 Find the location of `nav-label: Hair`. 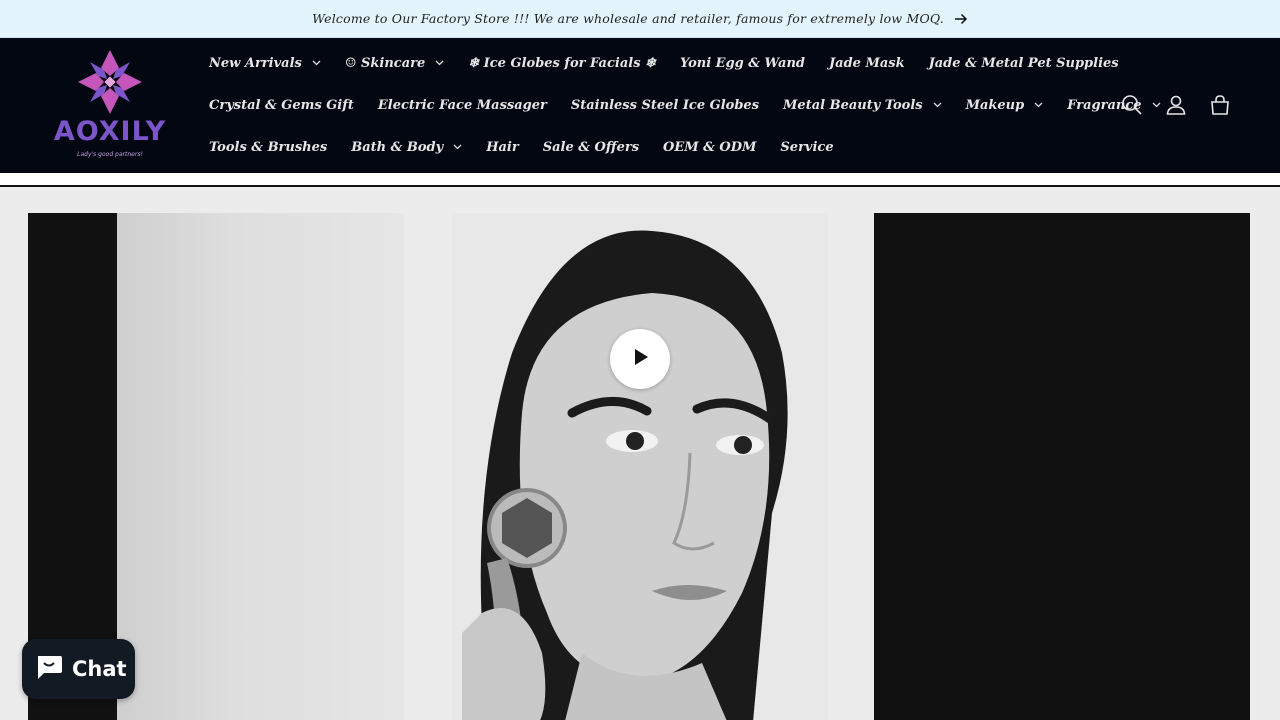

nav-label: Hair is located at coordinates (502, 147).